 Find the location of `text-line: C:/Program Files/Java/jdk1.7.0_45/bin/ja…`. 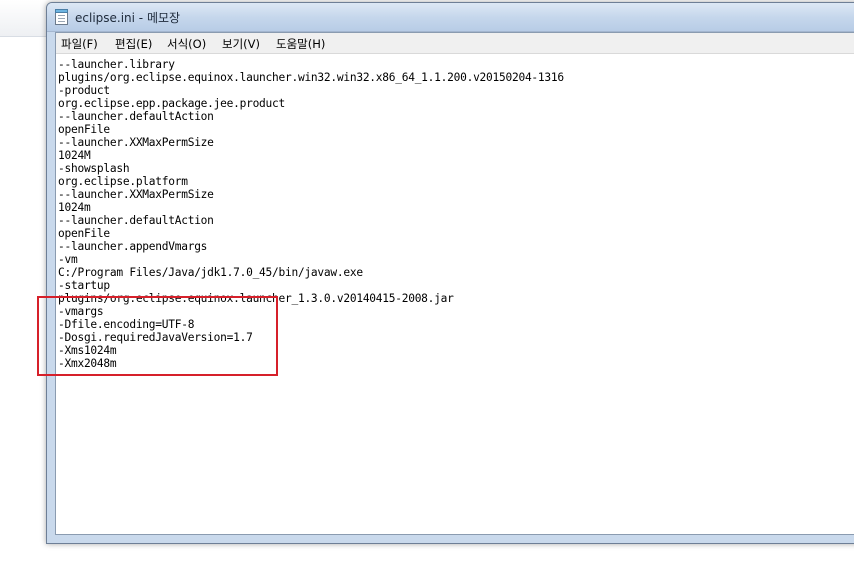

text-line: C:/Program Files/Java/jdk1.7.0_45/bin/ja… is located at coordinates (210, 272).